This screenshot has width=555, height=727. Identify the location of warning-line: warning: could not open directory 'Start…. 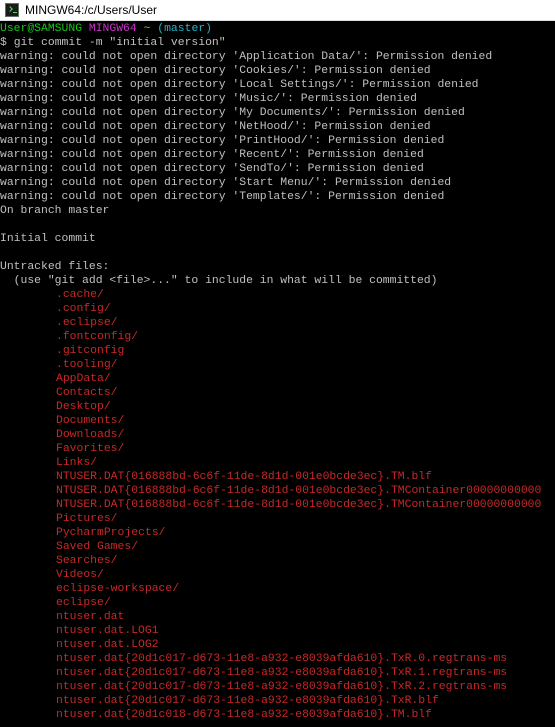
(226, 183).